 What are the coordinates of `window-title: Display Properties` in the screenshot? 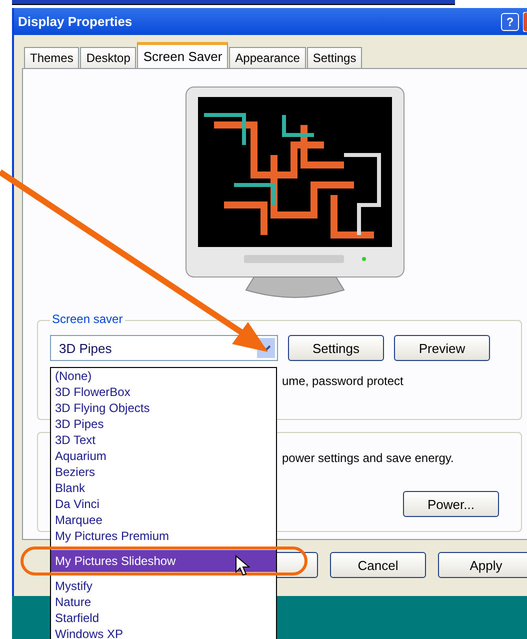 It's located at (76, 21).